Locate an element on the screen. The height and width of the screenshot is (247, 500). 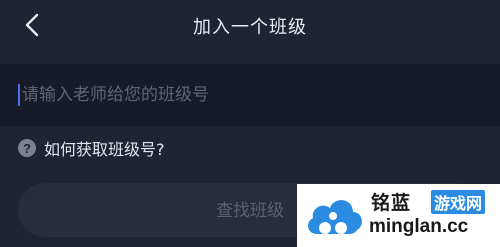
page-title: 加入一个班级 is located at coordinates (250, 27).